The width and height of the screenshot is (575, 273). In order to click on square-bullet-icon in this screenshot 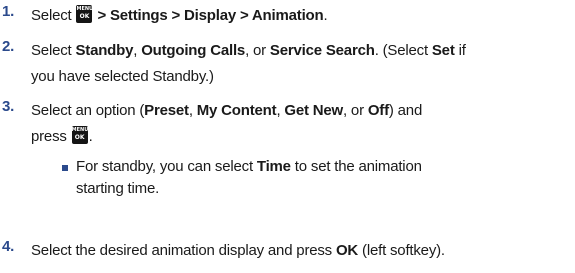, I will do `click(65, 168)`.